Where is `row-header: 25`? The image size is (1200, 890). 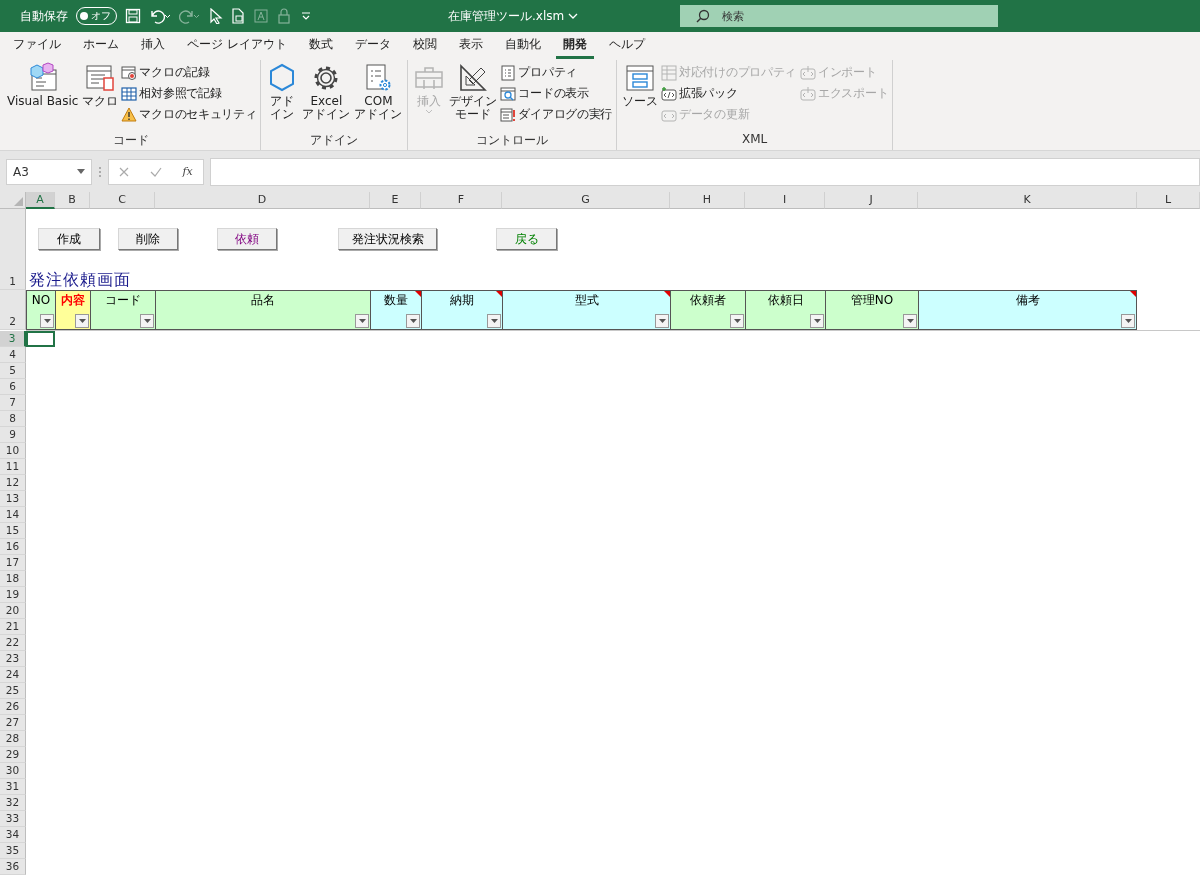 row-header: 25 is located at coordinates (13, 691).